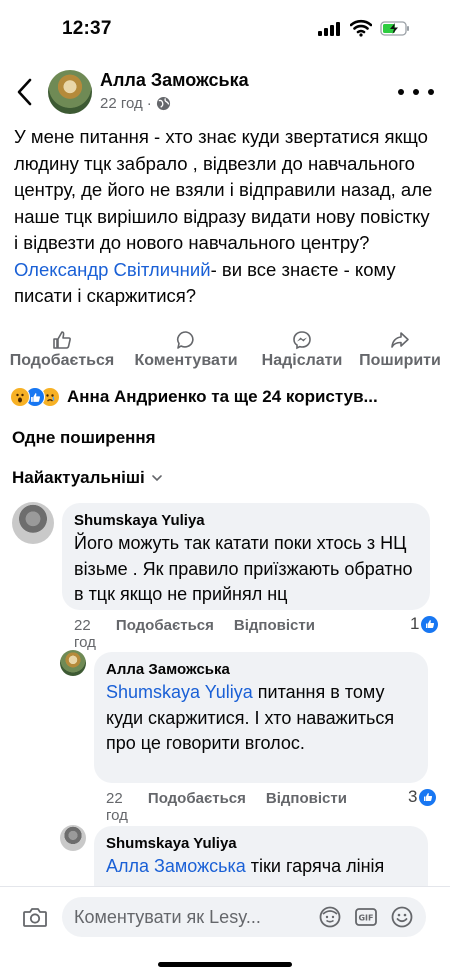 The height and width of the screenshot is (977, 450). Describe the element at coordinates (306, 807) in the screenshot. I see `reply-reply-link: Відповісти` at that location.